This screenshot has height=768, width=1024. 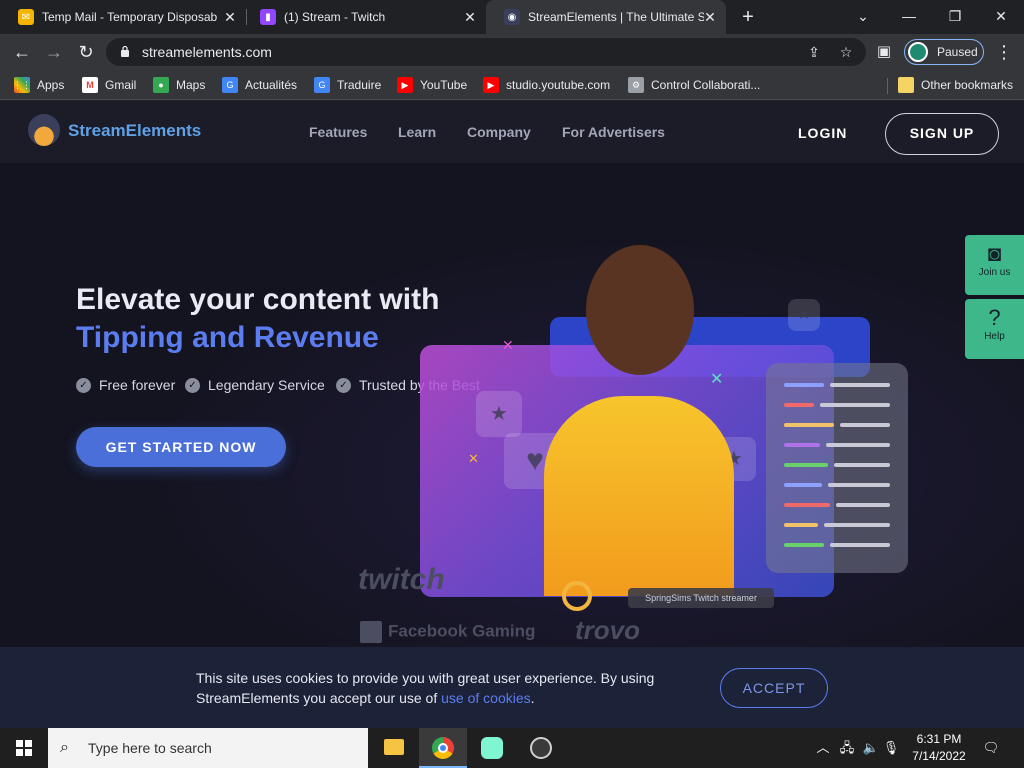 What do you see at coordinates (44, 130) in the screenshot?
I see `streamelements-logo-icon` at bounding box center [44, 130].